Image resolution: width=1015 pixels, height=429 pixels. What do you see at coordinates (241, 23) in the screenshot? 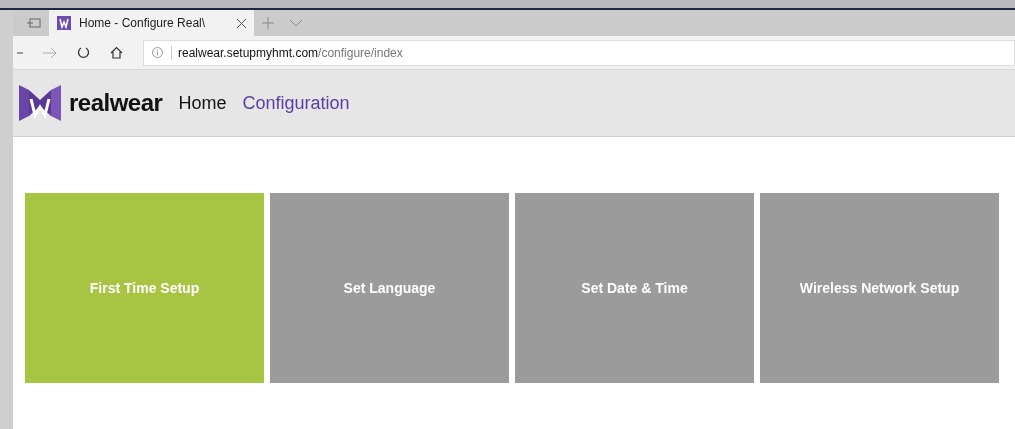
I see `close-icon` at bounding box center [241, 23].